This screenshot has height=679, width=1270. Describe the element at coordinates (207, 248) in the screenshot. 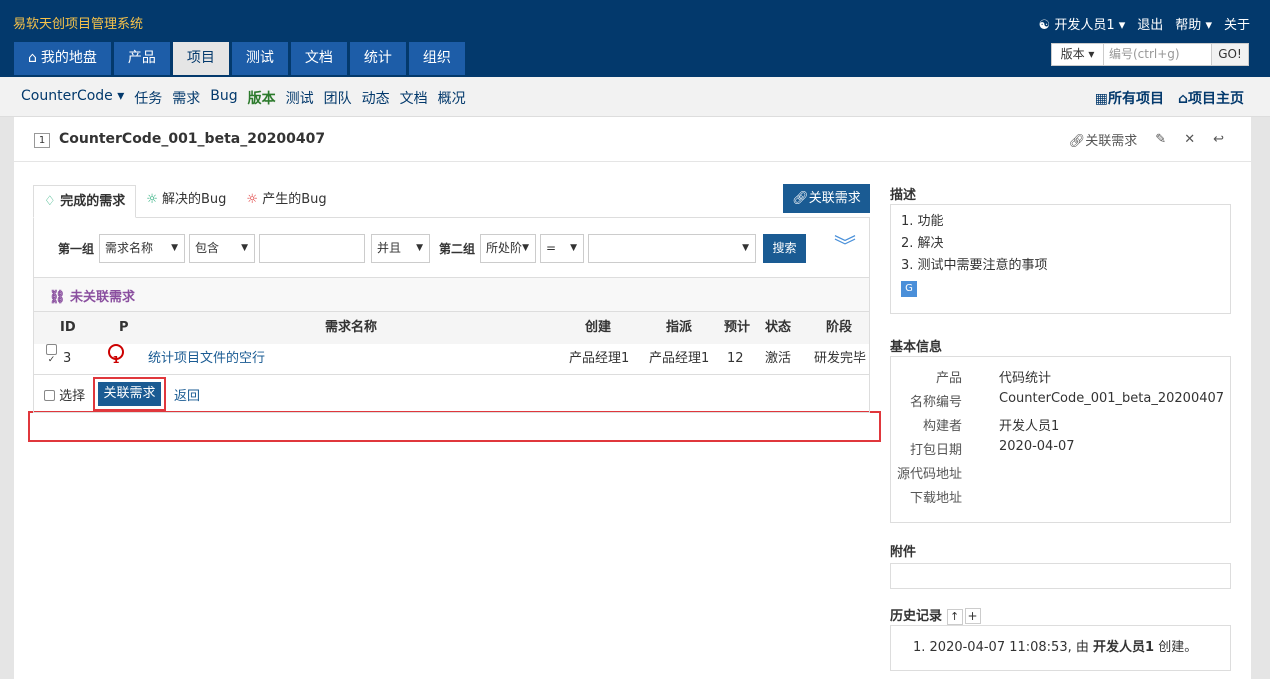

I see `op1-value: 包含` at that location.